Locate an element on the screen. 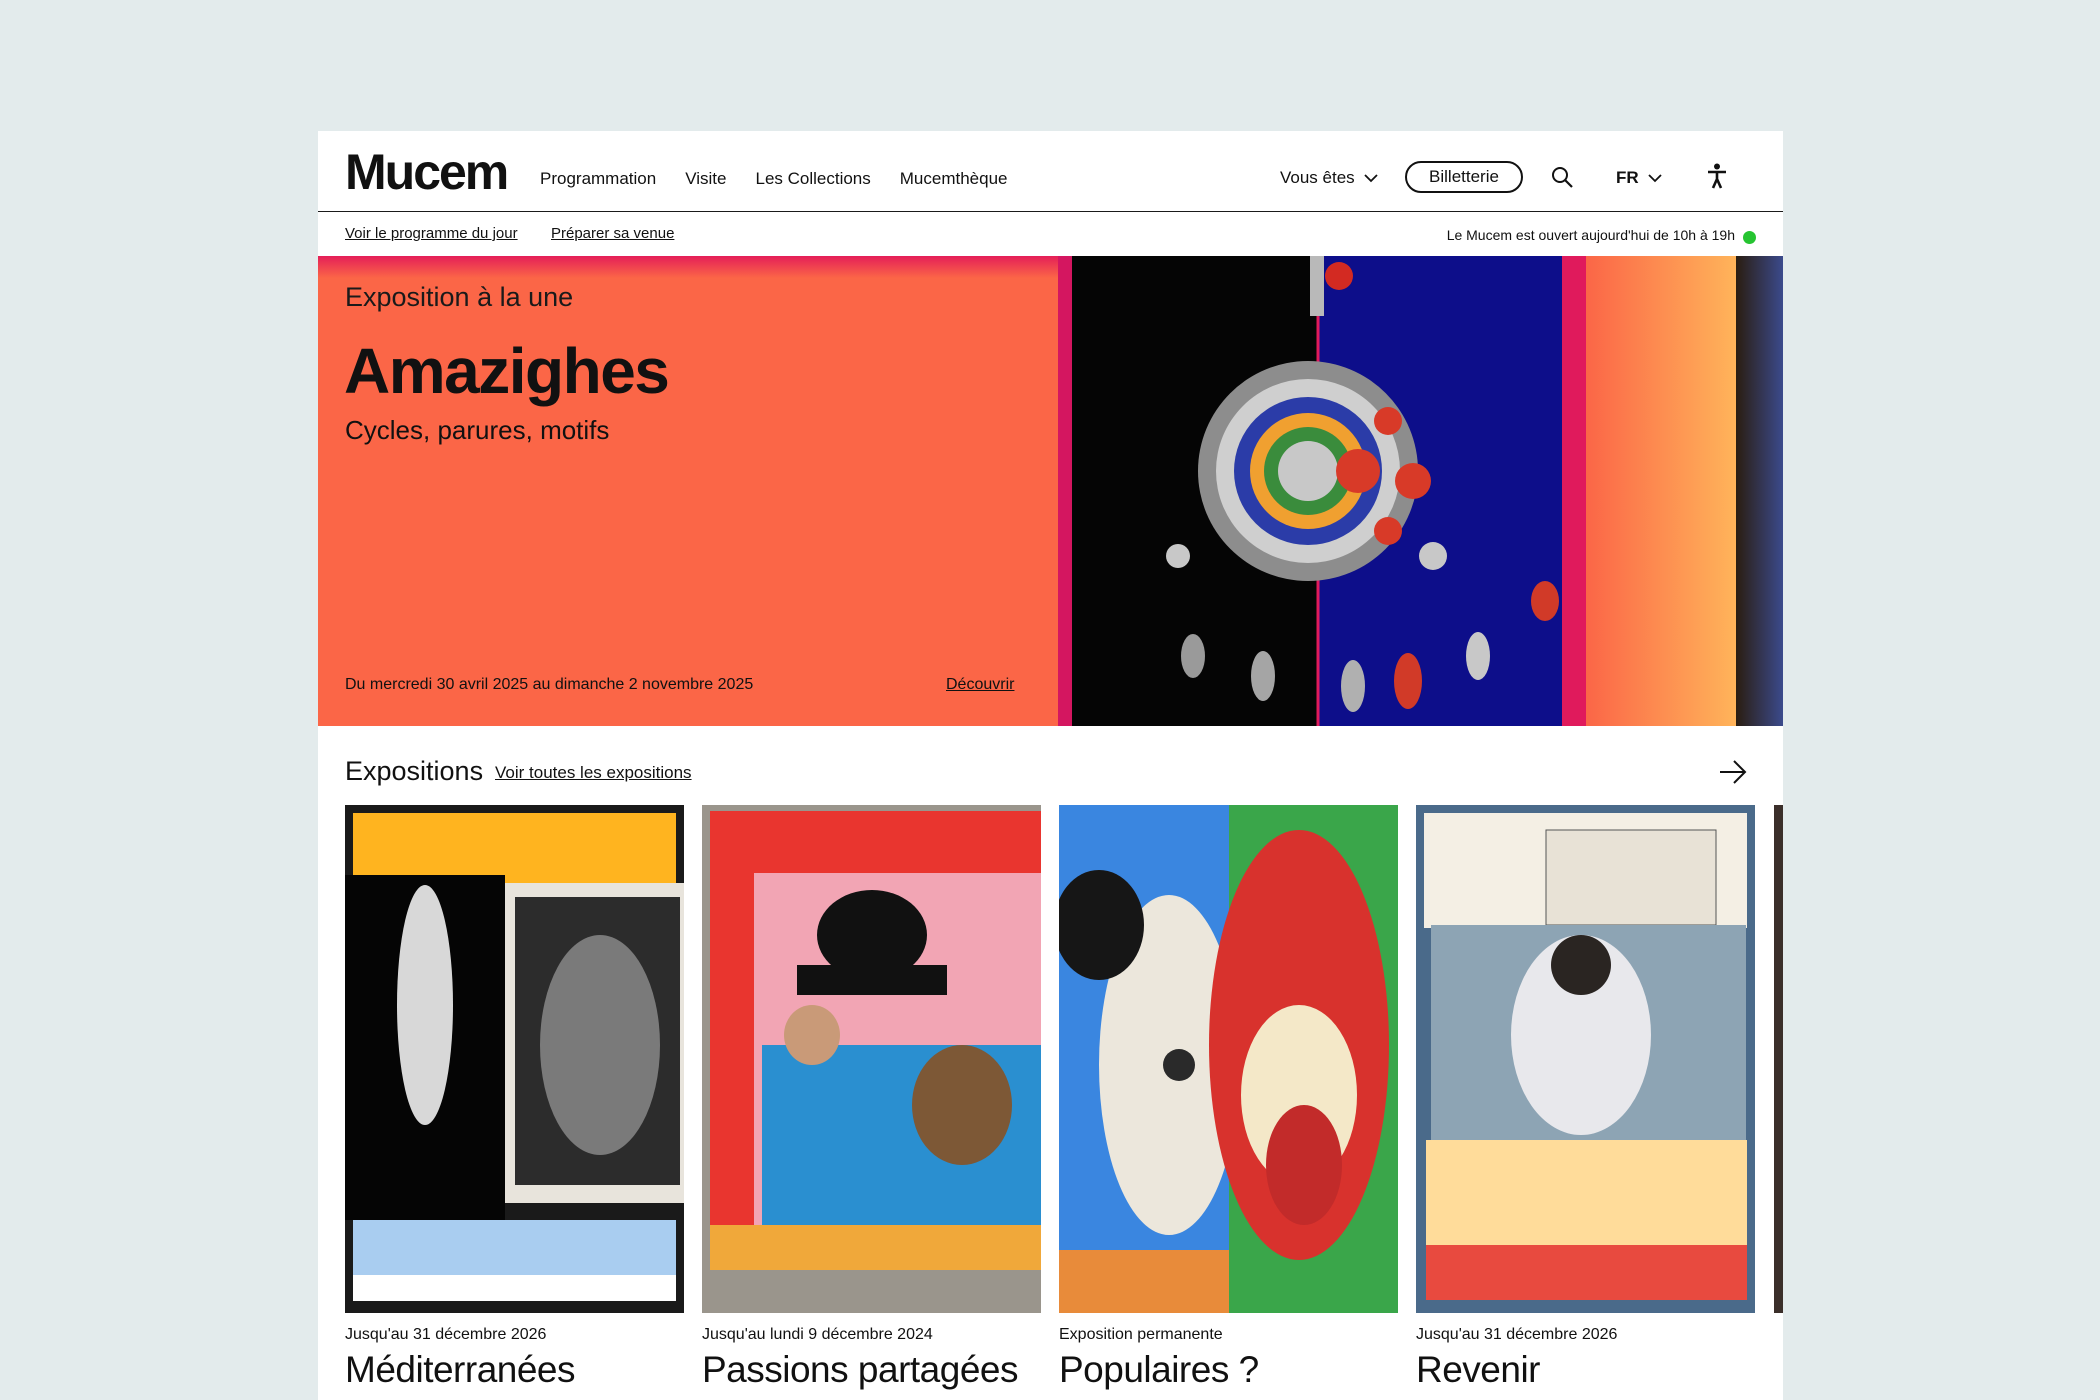 The width and height of the screenshot is (2100, 1400). status-dot is located at coordinates (1749, 237).